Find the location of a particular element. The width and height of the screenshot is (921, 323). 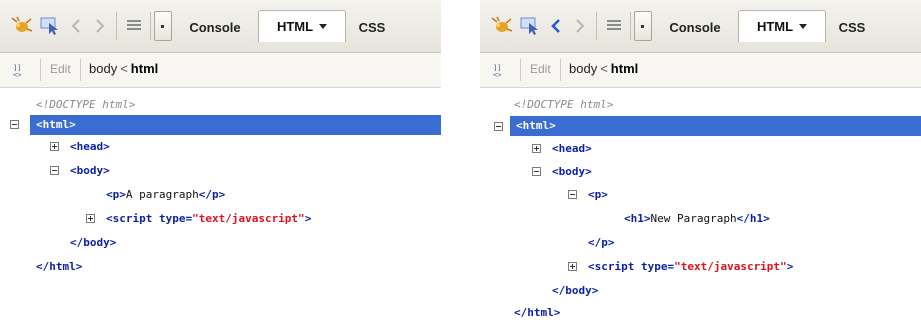

p-text: A paragraph is located at coordinates (162, 194).